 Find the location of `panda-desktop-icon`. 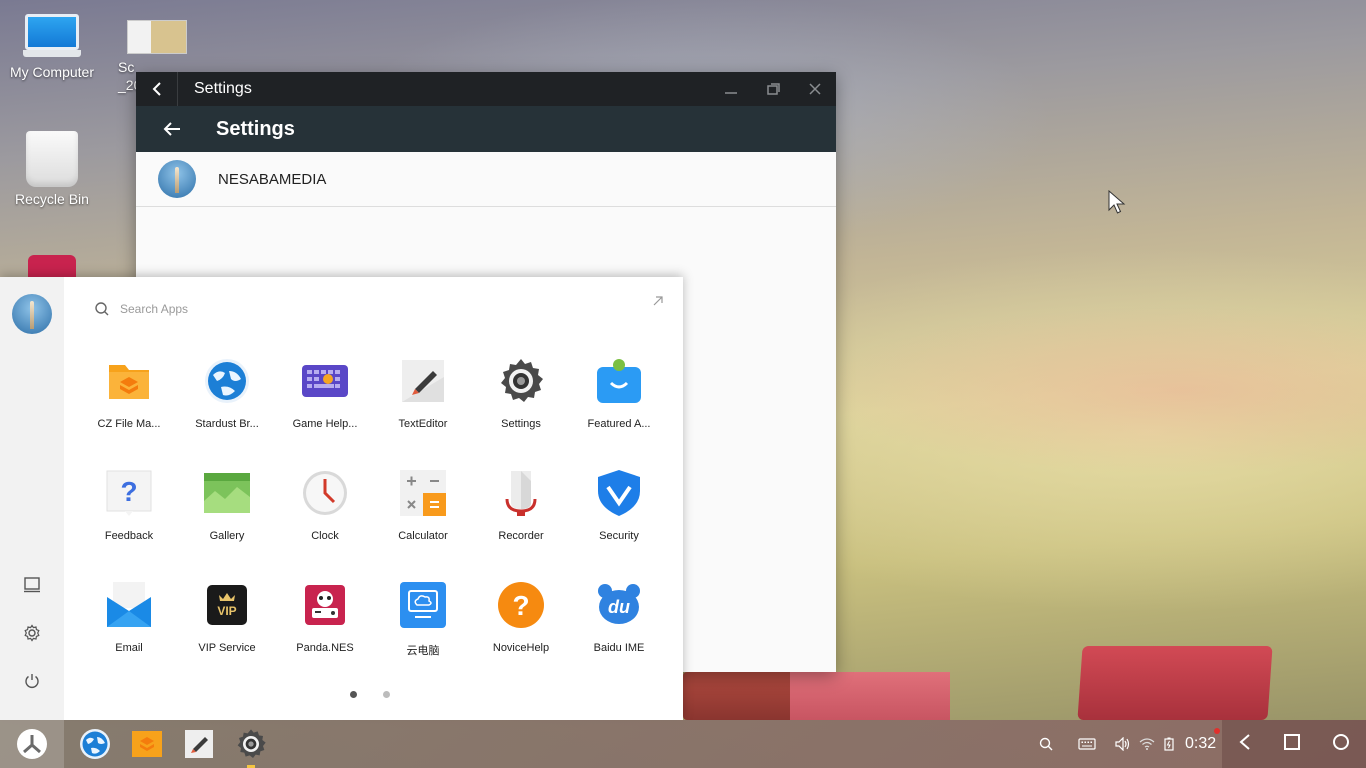

panda-desktop-icon is located at coordinates (52, 267).